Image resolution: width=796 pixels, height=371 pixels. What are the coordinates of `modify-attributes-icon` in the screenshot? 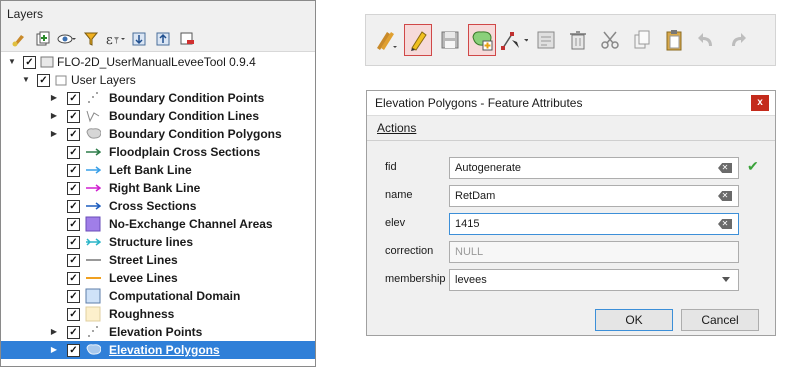 It's located at (546, 40).